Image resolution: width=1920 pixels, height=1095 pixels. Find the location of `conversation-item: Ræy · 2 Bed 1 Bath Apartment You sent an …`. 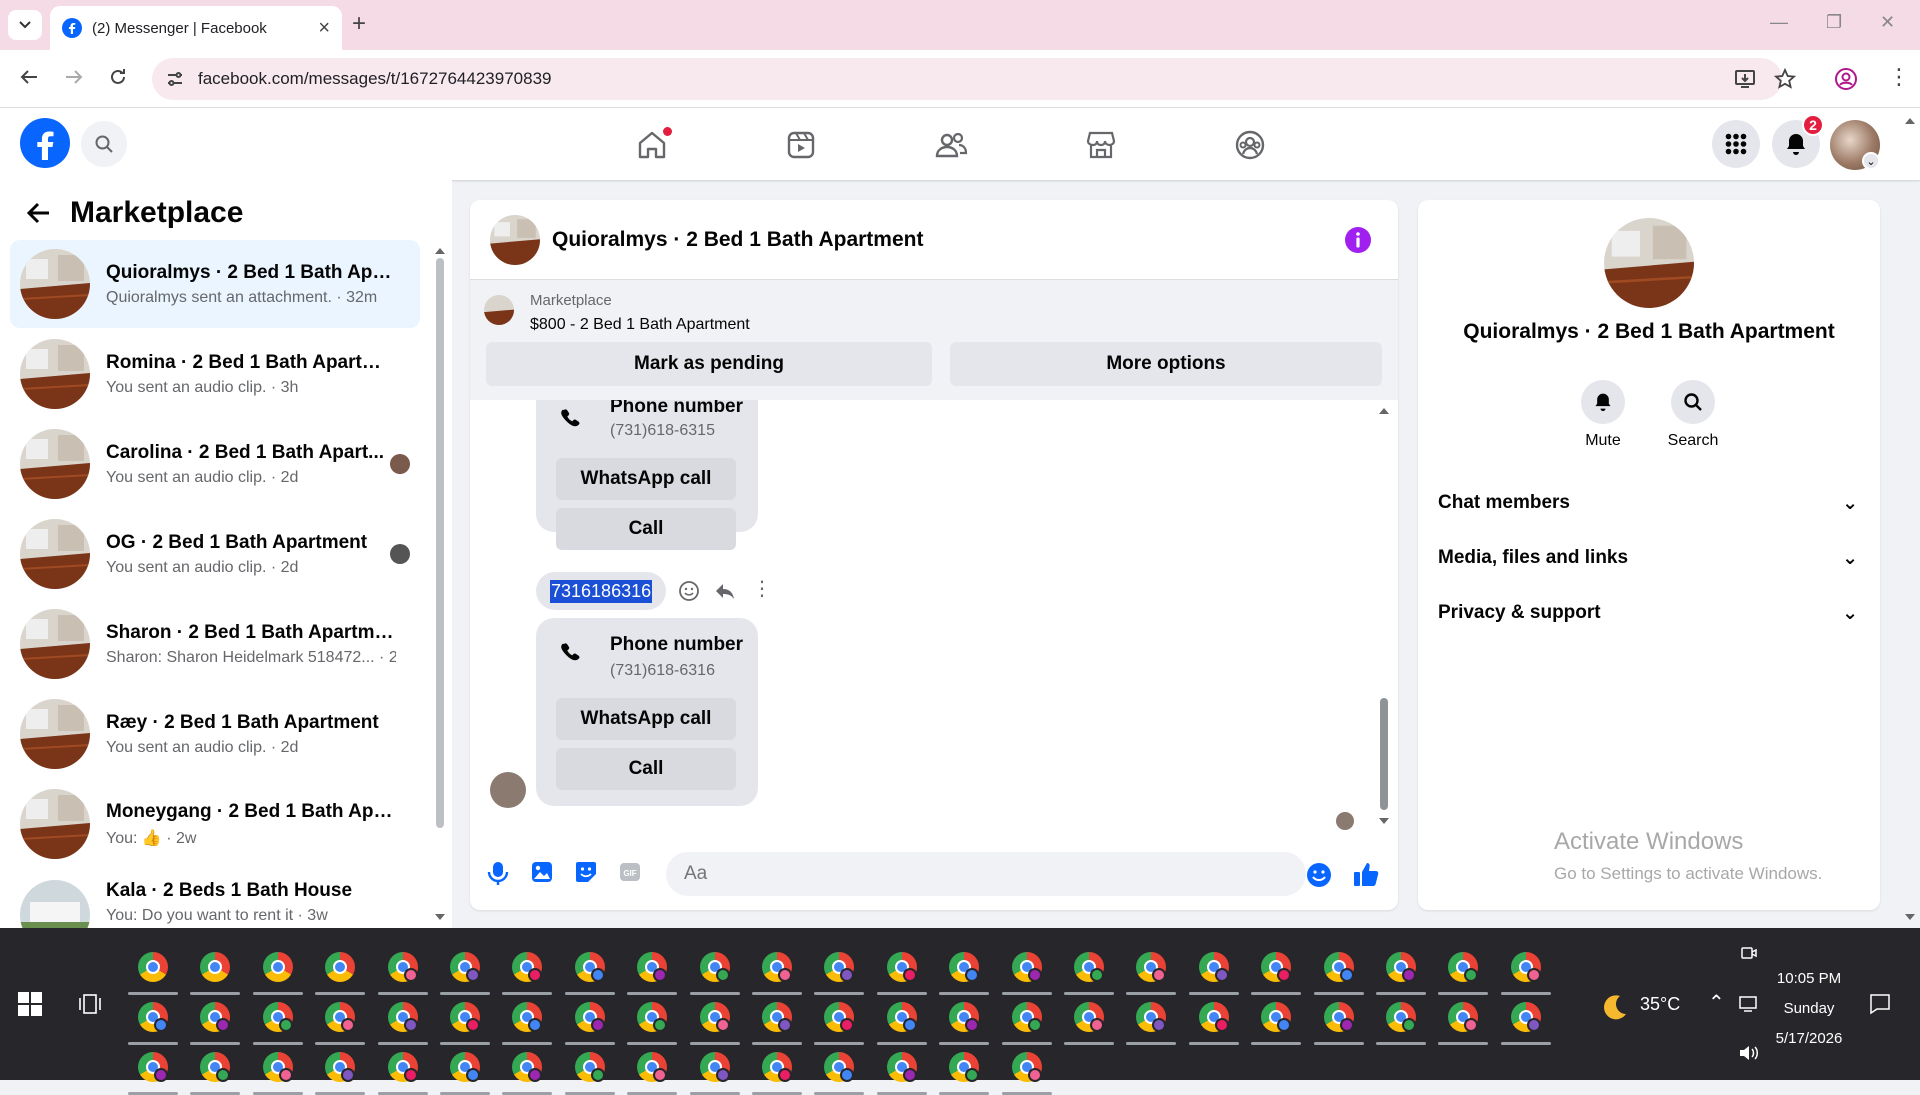

conversation-item: Ræy · 2 Bed 1 Bath Apartment You sent an … is located at coordinates (215, 734).